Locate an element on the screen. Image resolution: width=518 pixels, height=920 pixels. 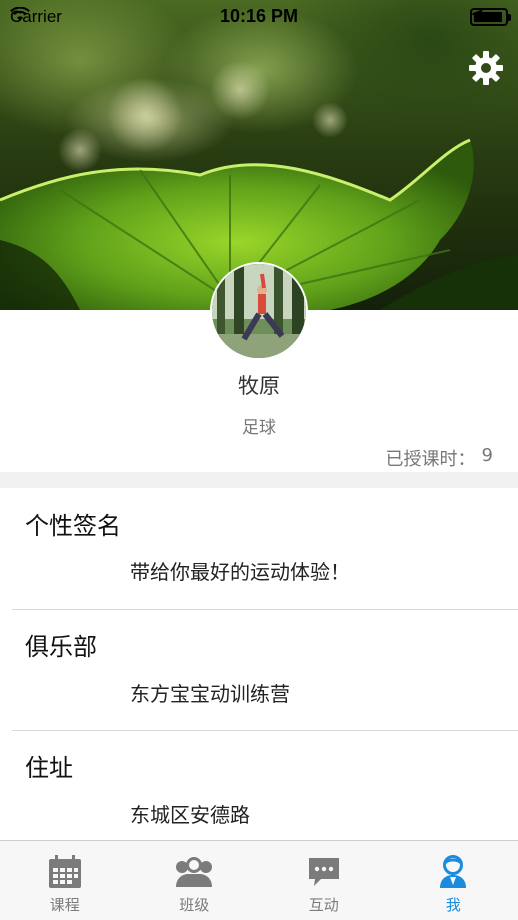
club-section: 俱乐部 东方宝宝动训练营 is located at coordinates (259, 670).